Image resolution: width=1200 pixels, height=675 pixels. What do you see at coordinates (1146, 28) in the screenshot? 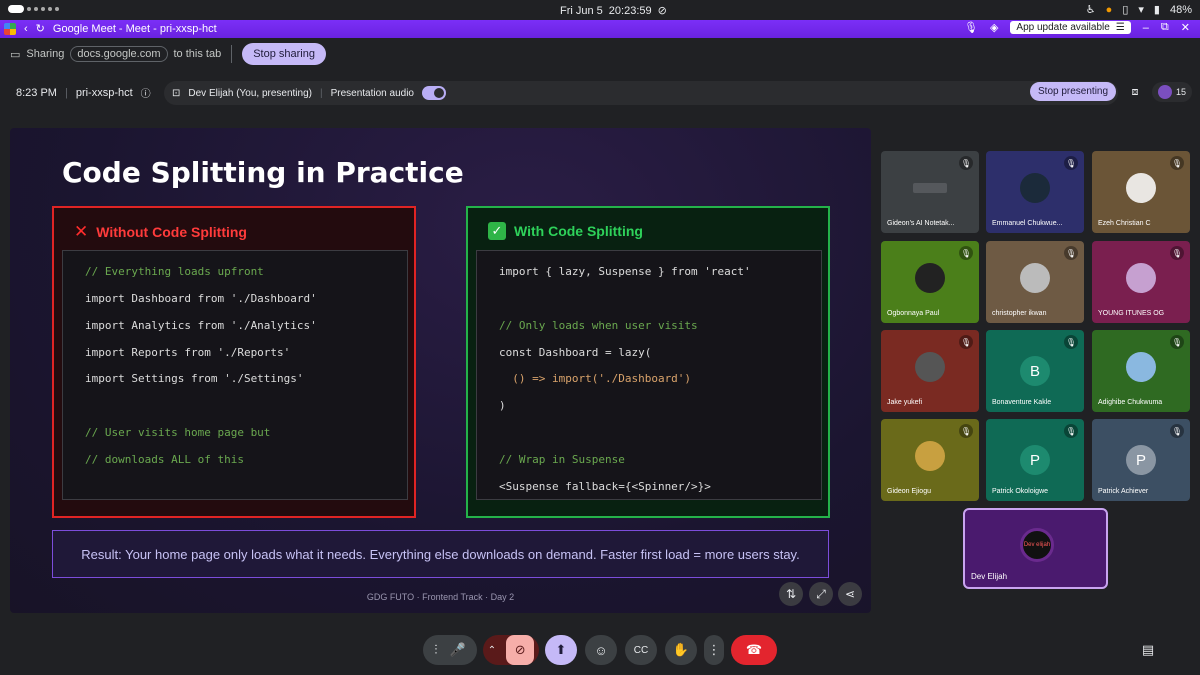
I see `minimize-icon: –` at bounding box center [1146, 28].